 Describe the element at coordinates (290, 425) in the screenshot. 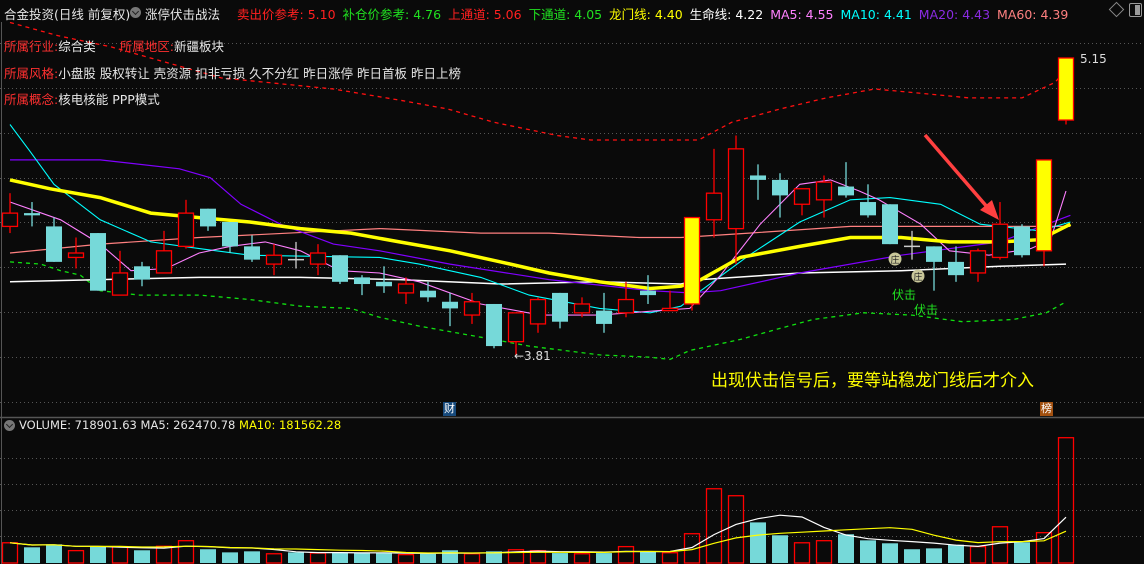

I see `volume-ma10: MA10: 181562.28` at that location.